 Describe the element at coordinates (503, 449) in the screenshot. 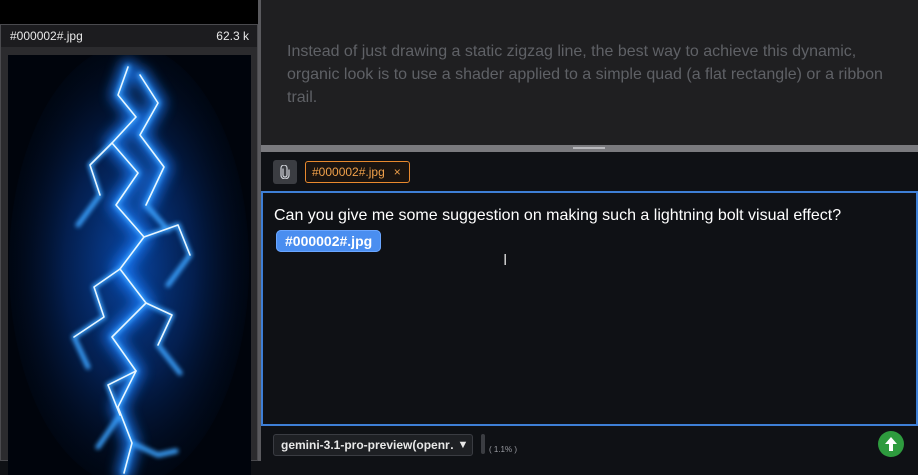

I see `context-usage-text: ( 1.1% )` at that location.